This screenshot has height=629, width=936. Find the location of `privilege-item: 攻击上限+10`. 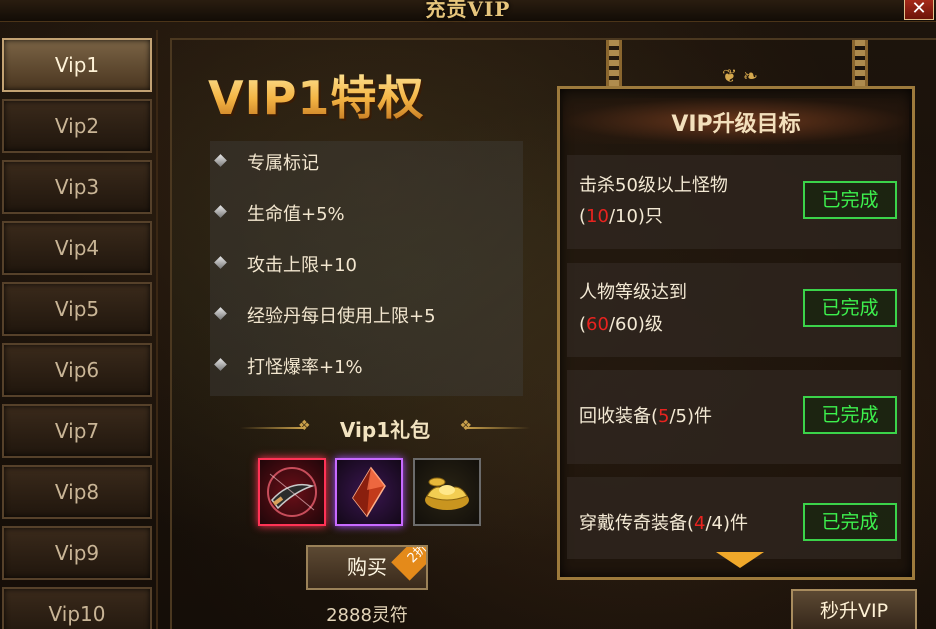

privilege-item: 攻击上限+10 is located at coordinates (366, 262).